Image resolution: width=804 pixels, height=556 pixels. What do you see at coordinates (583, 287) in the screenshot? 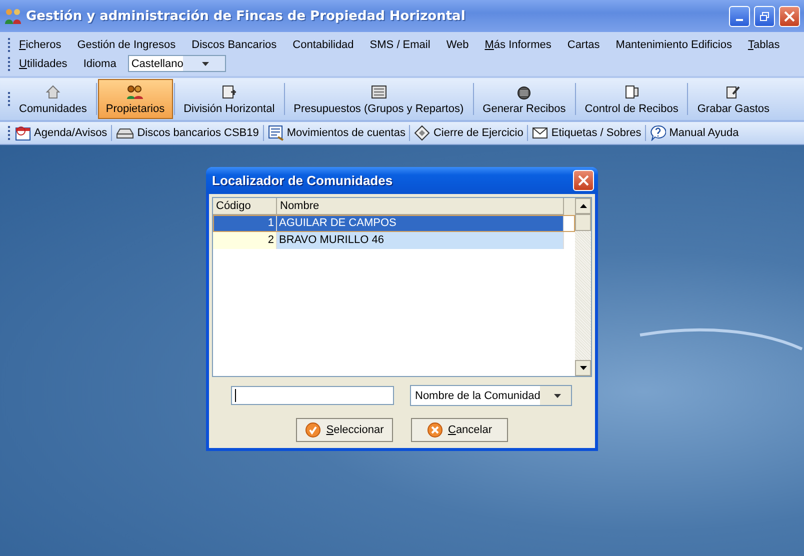
I see `scrollbar` at bounding box center [583, 287].